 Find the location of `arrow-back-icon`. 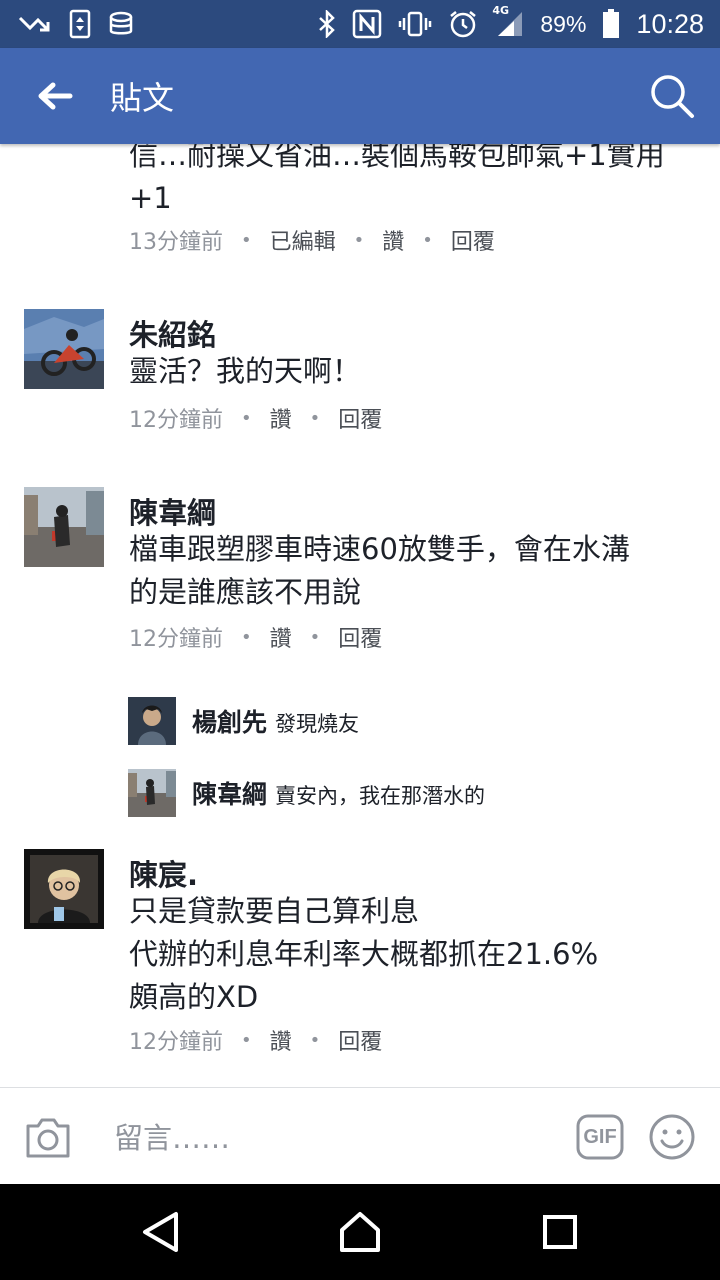

arrow-back-icon is located at coordinates (55, 96).